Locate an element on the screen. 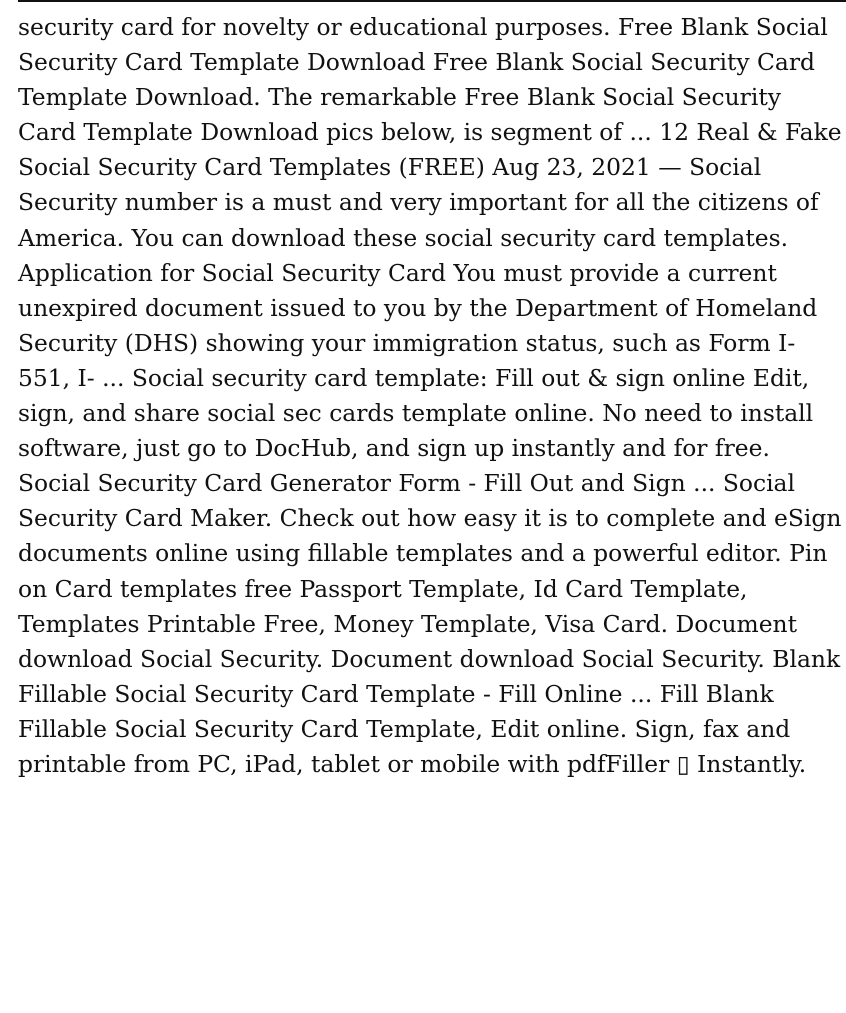 This screenshot has height=1013, width=846. top-divider is located at coordinates (432, 1).